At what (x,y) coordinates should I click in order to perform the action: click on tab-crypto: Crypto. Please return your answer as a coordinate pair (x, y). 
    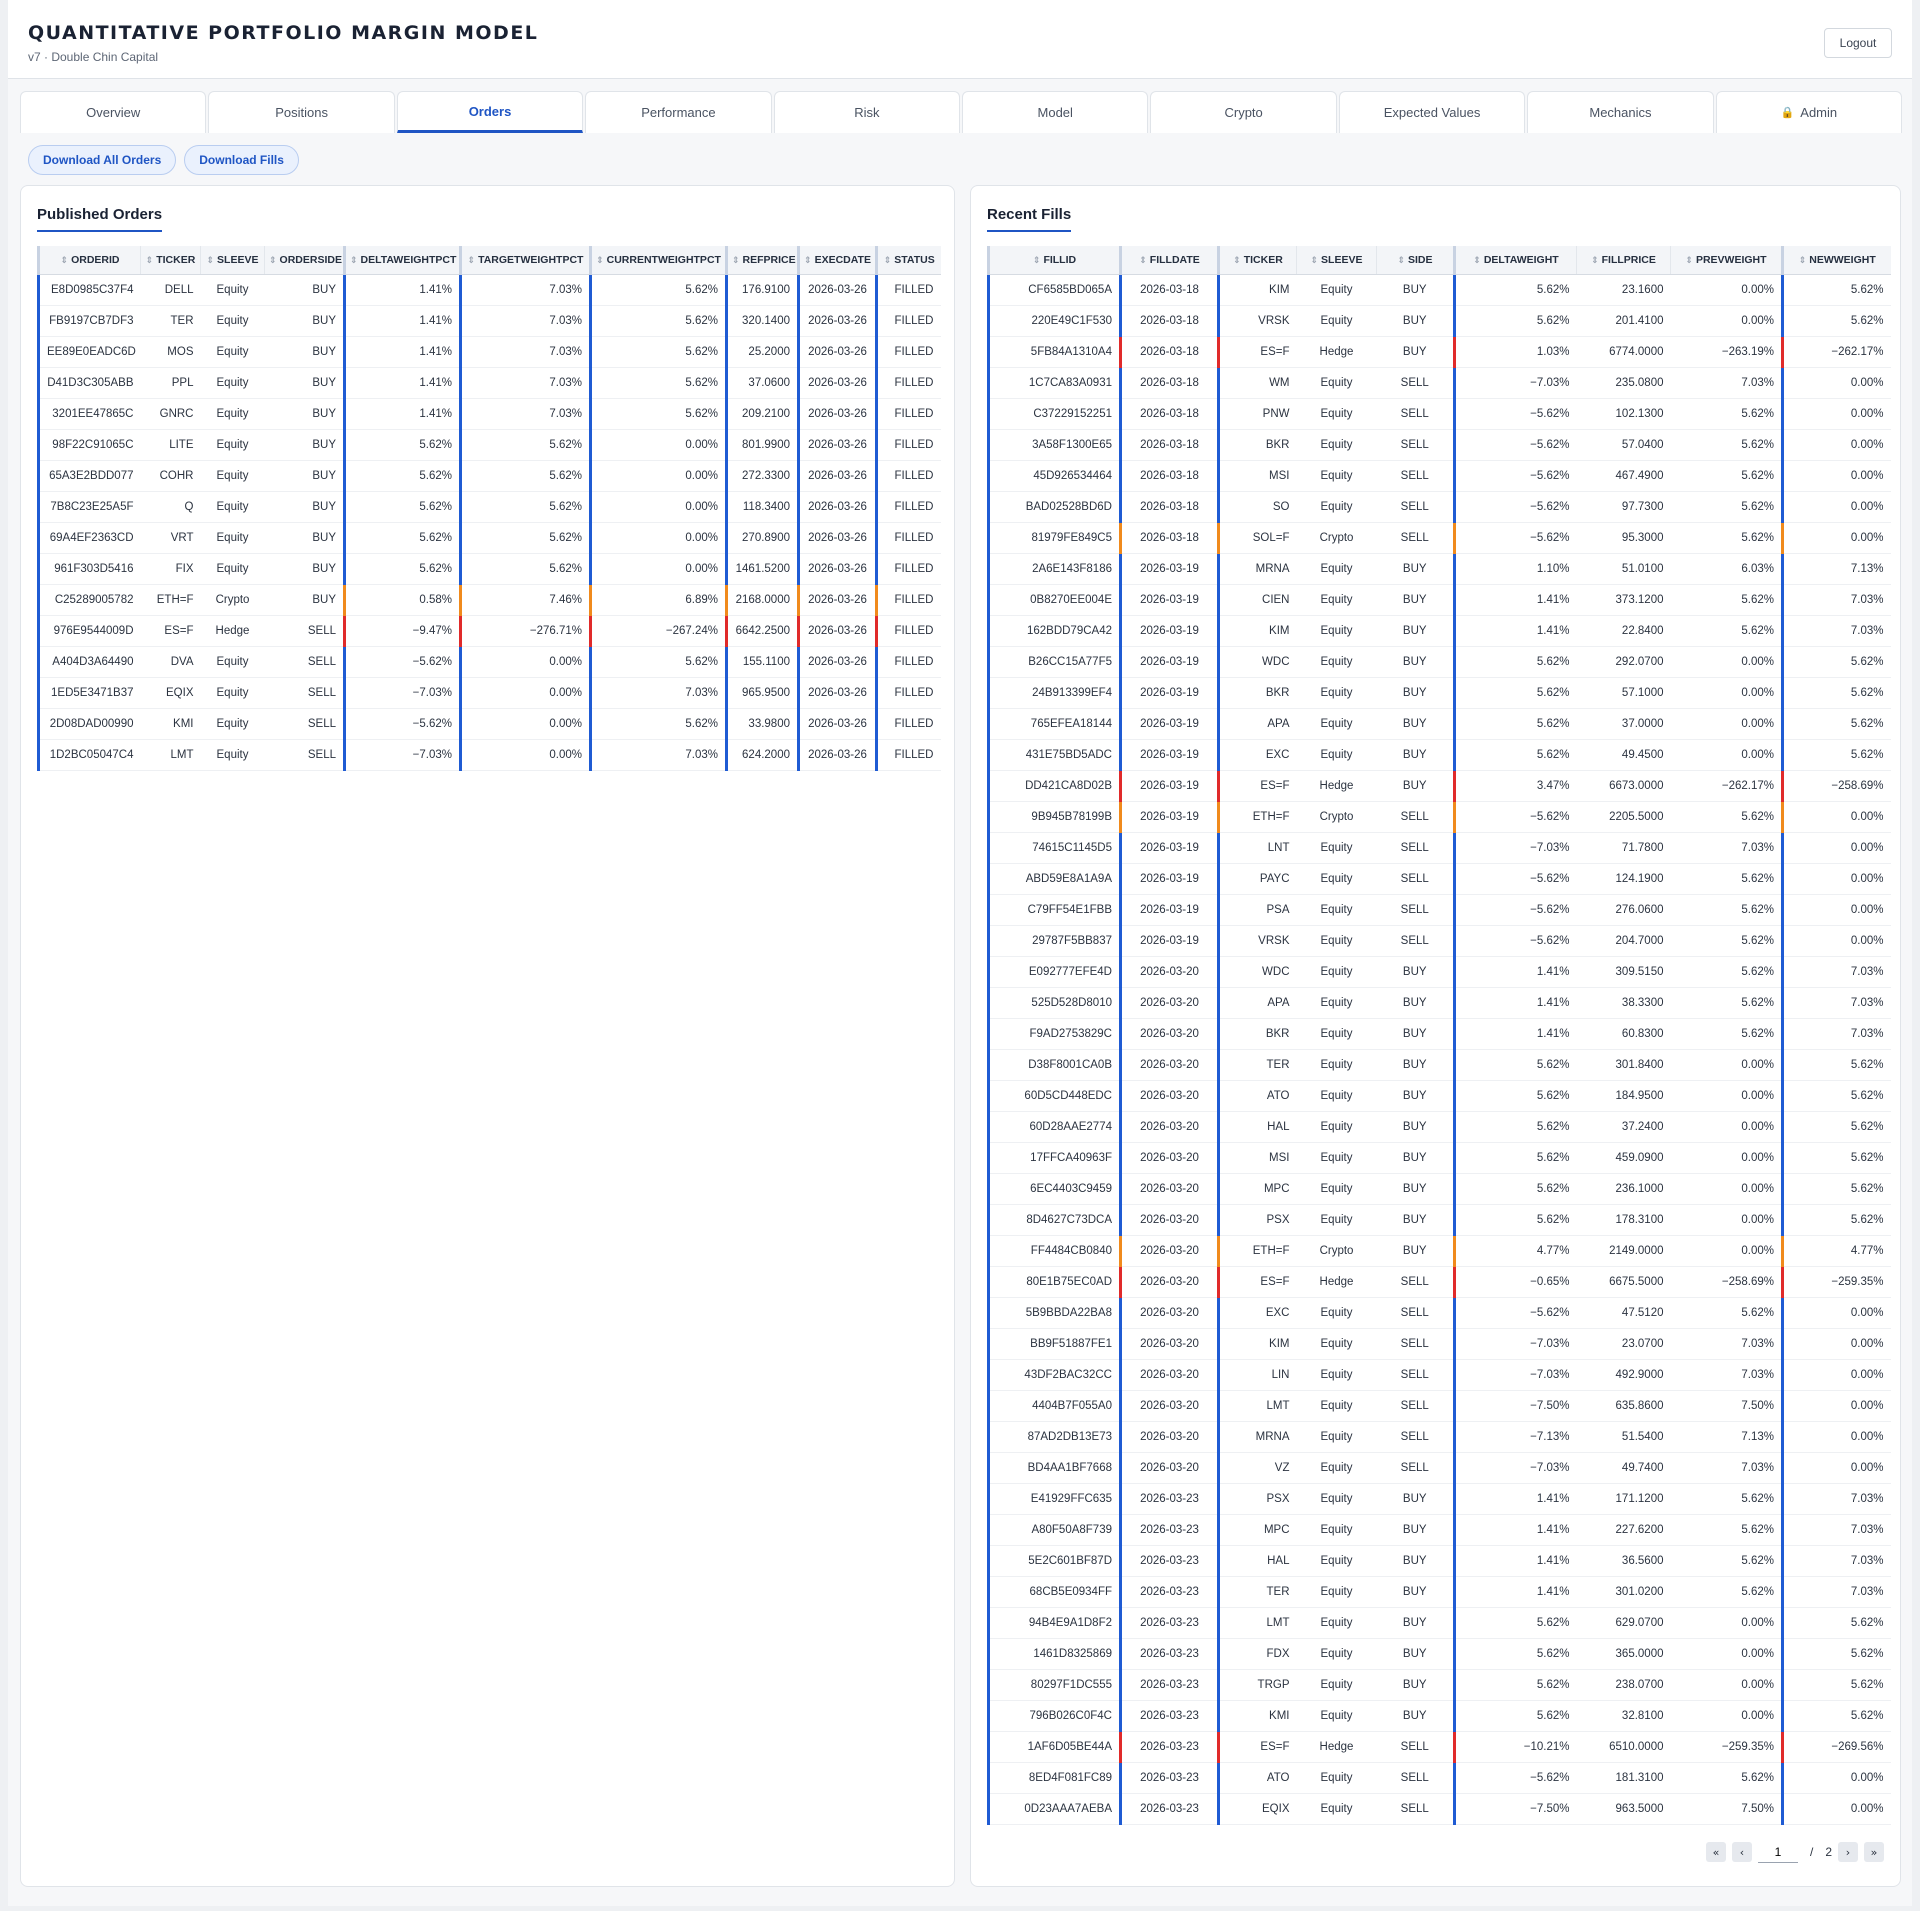
    Looking at the image, I should click on (1243, 112).